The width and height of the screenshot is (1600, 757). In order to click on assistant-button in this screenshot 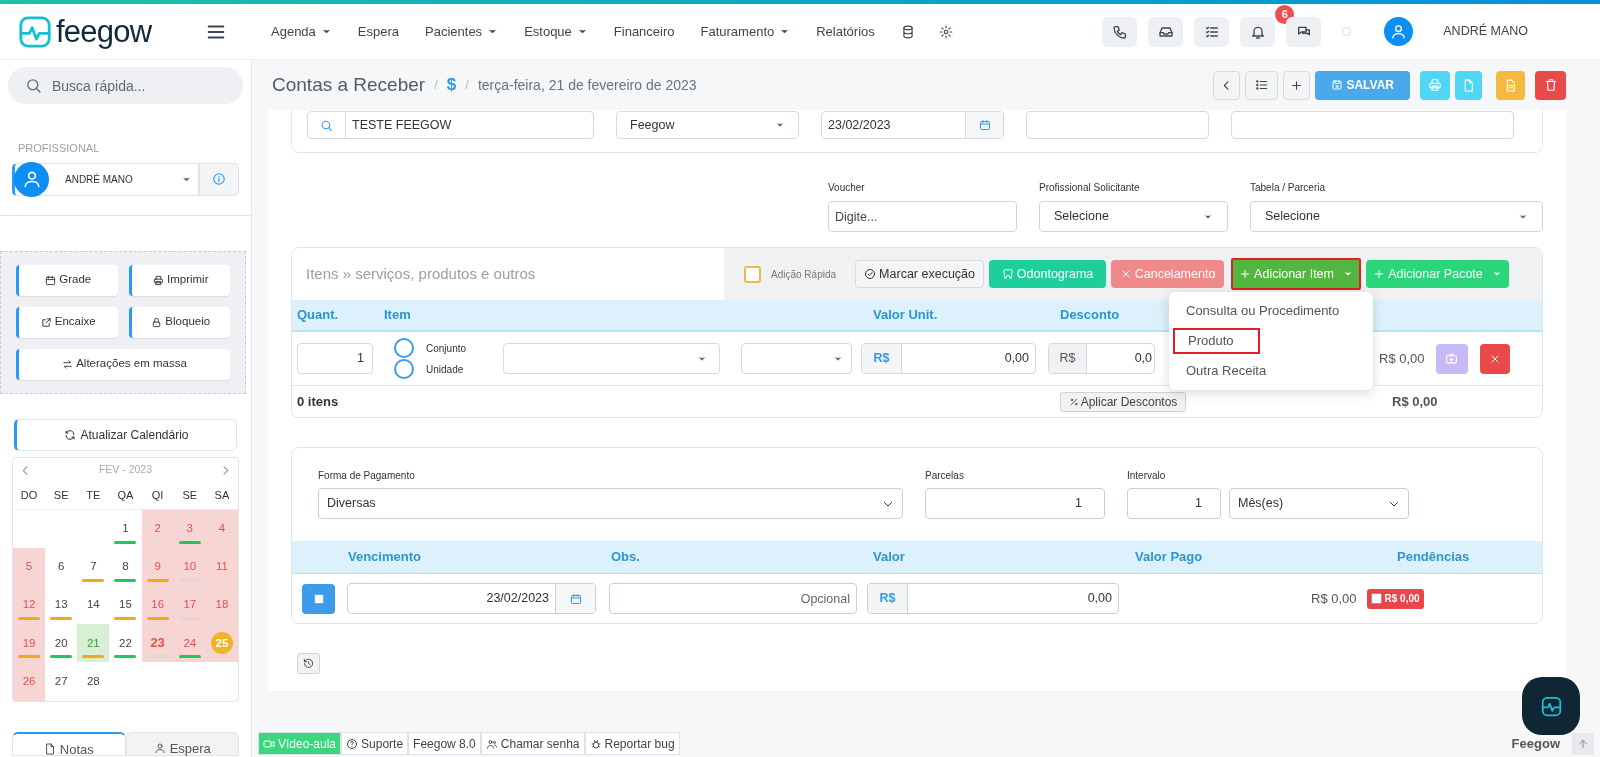, I will do `click(1551, 706)`.